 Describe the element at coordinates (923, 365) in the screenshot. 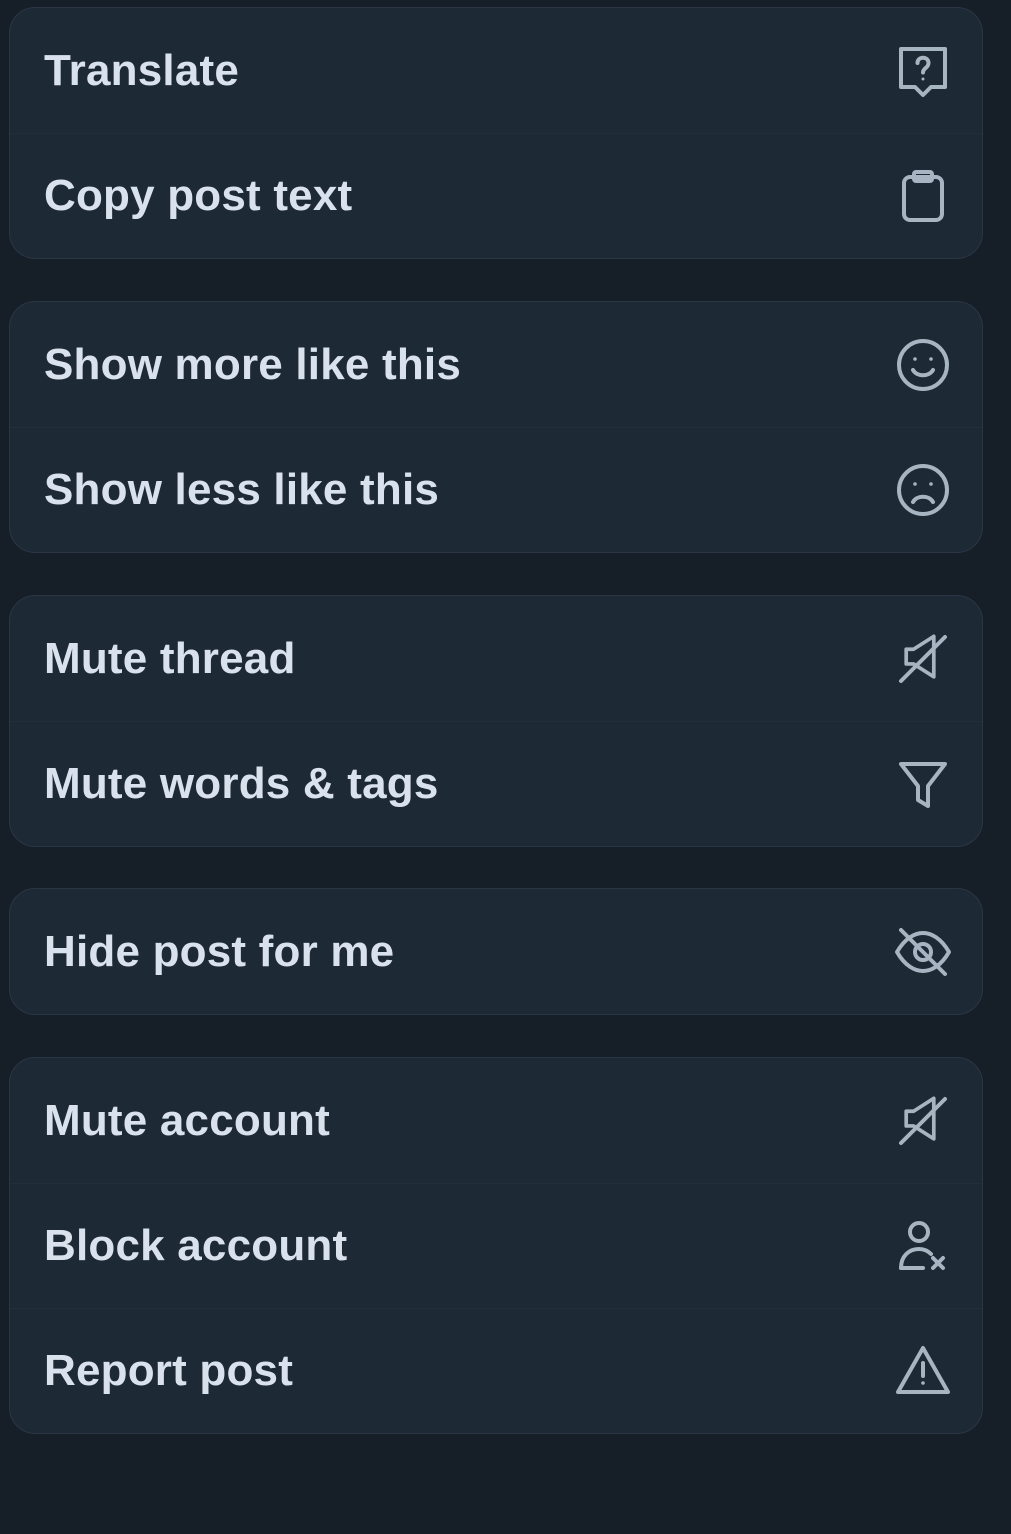

I see `smile-icon` at that location.